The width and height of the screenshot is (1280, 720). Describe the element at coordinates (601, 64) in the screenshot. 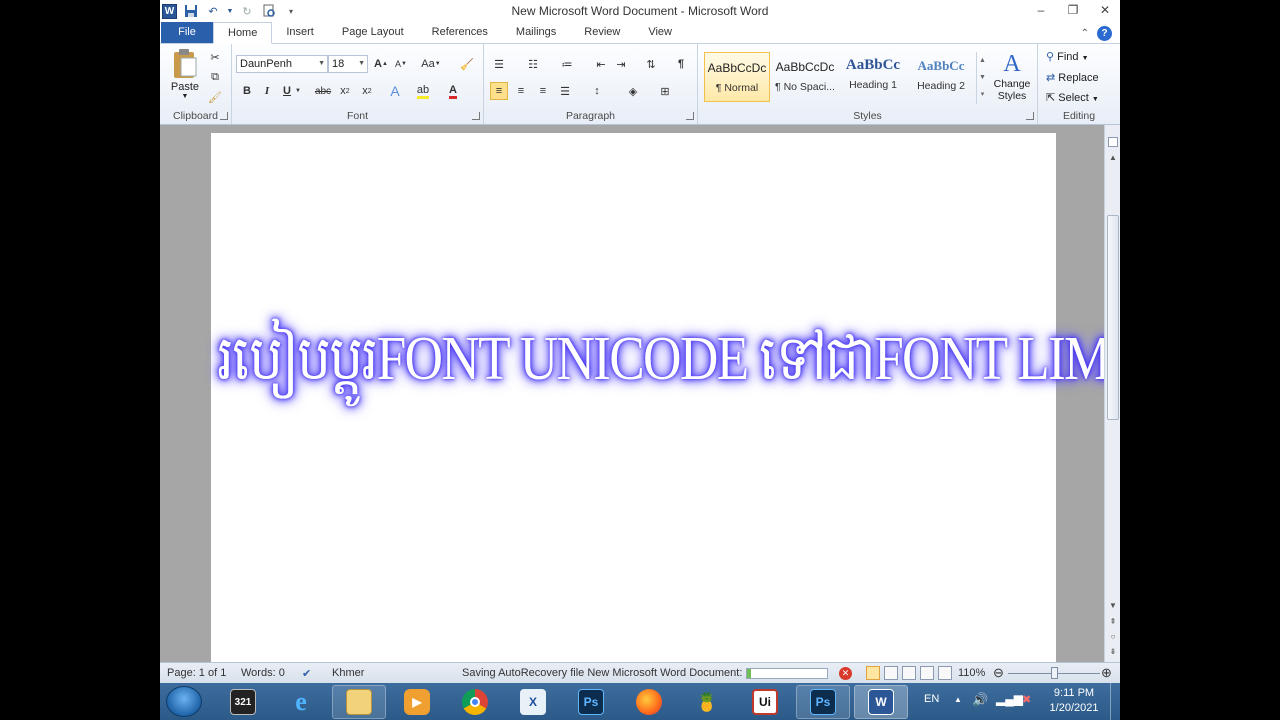

I see `decrease-indent-icon: ⇤` at that location.